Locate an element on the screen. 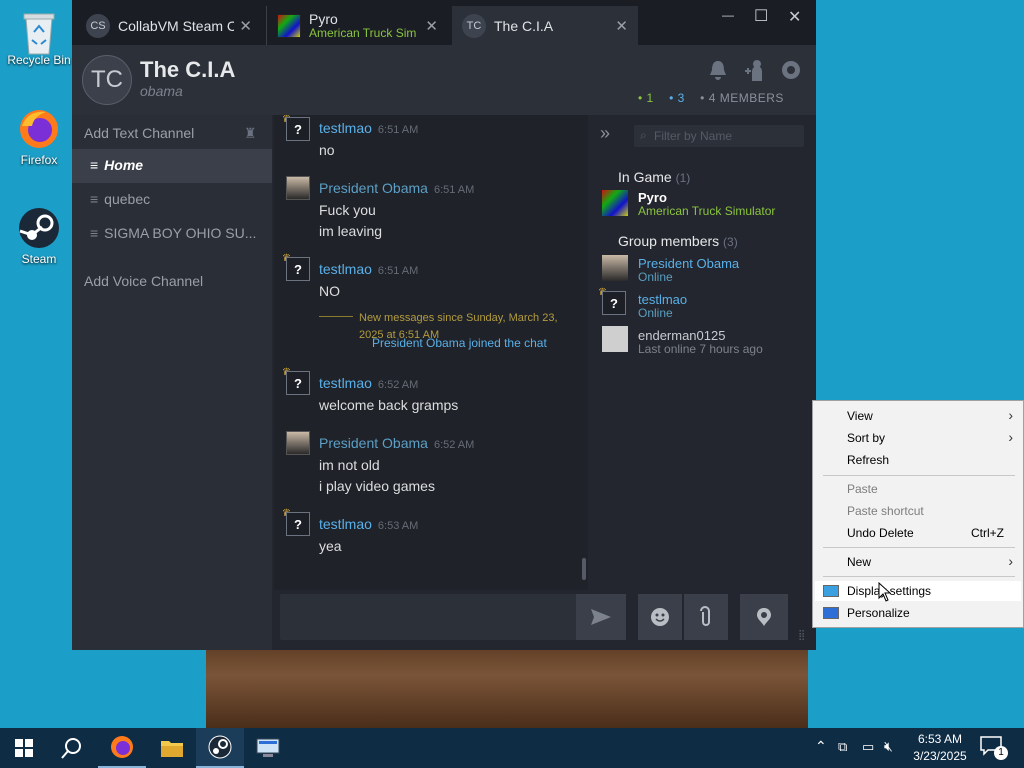 Image resolution: width=1024 pixels, height=768 pixels. member-status: American Truck Simulator is located at coordinates (707, 211).